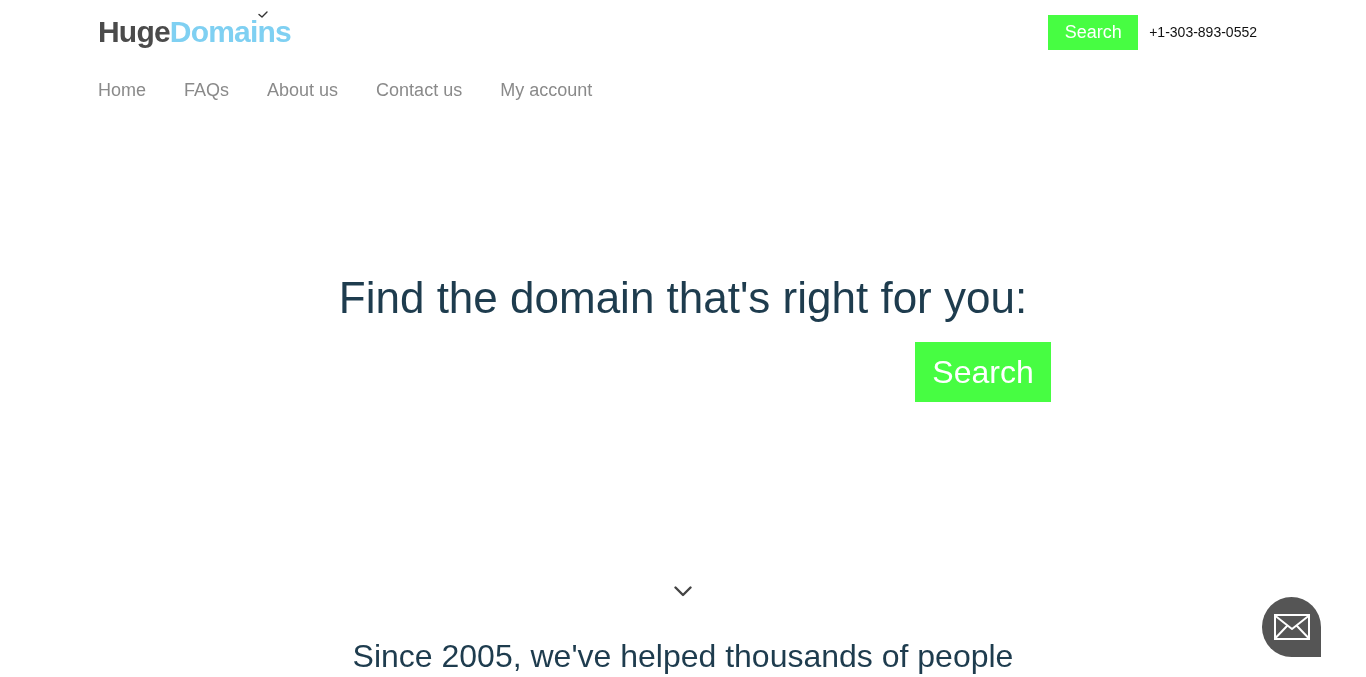 The image size is (1366, 677). Describe the element at coordinates (303, 90) in the screenshot. I see `nav-link: About us` at that location.